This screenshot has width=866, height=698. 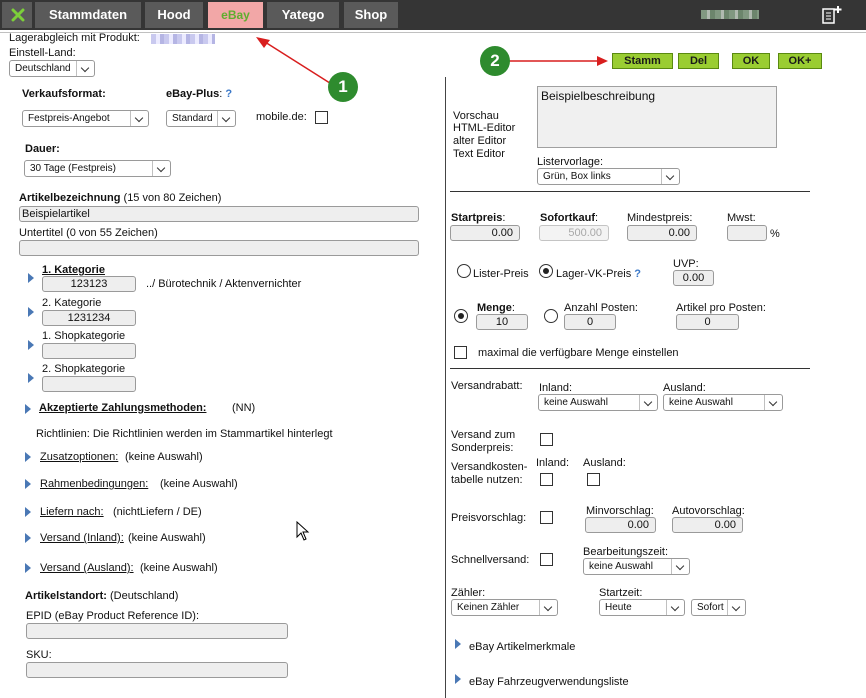 What do you see at coordinates (461, 316) in the screenshot?
I see `menge-radio` at bounding box center [461, 316].